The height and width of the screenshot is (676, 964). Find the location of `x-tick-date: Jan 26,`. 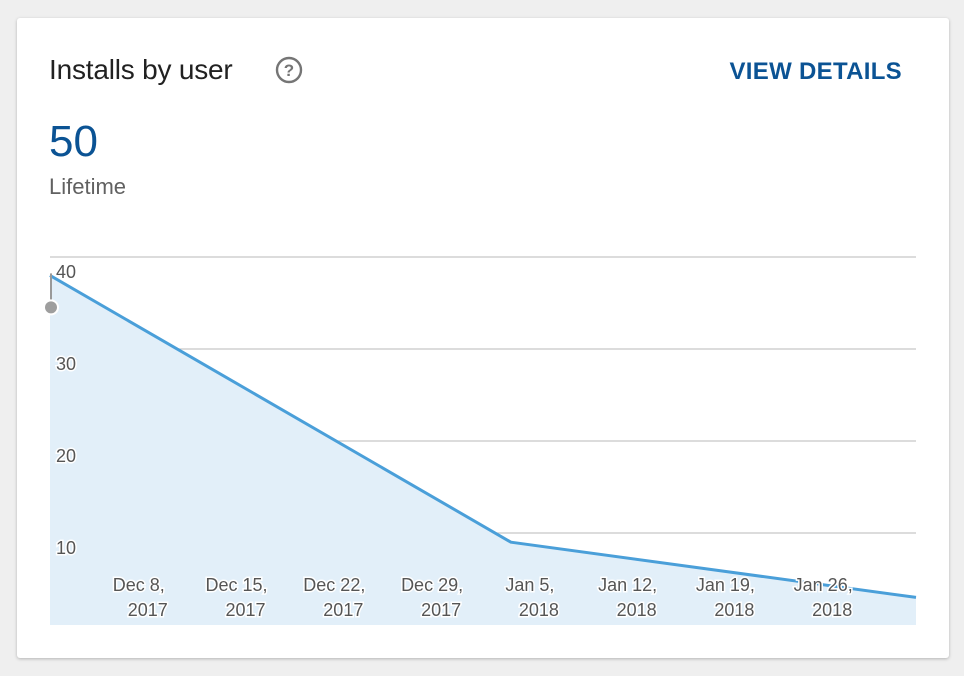

x-tick-date: Jan 26, is located at coordinates (823, 585).